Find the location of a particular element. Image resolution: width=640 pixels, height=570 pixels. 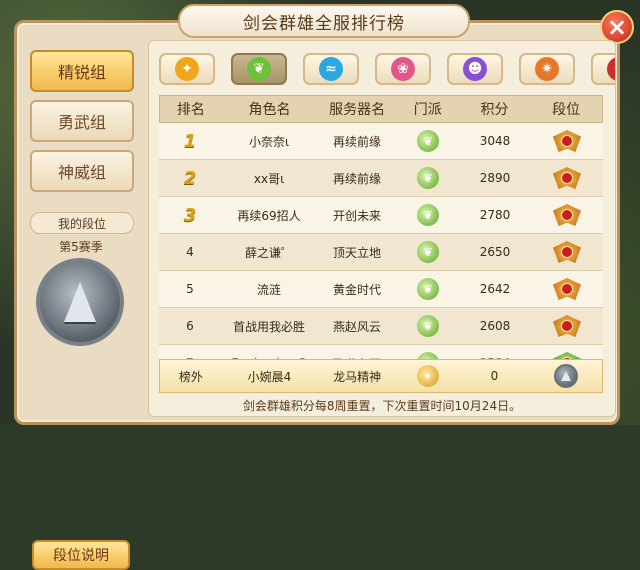

lotus-sect-icon: ❀ is located at coordinates (403, 69).